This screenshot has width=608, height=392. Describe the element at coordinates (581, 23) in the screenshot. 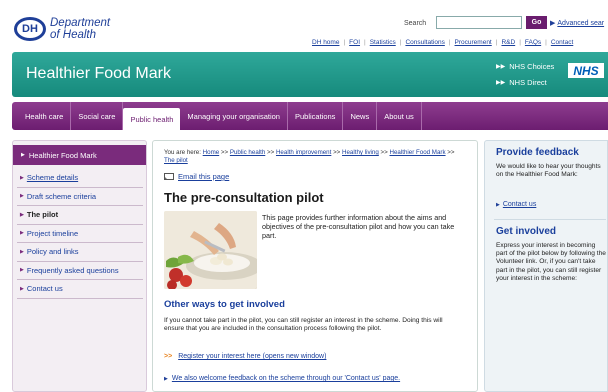

I see `advanced-search-label: Advanced sear` at that location.